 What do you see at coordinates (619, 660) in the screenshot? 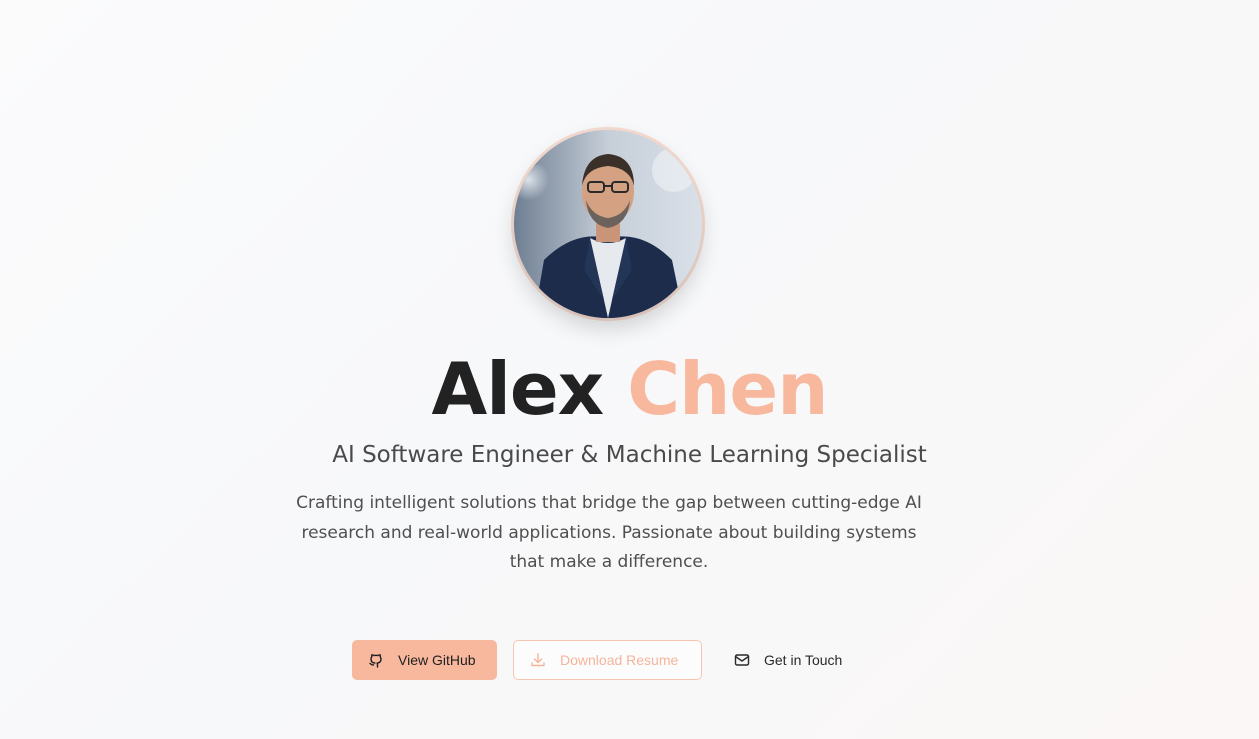
I see `download-resume-label: Download Resume` at bounding box center [619, 660].